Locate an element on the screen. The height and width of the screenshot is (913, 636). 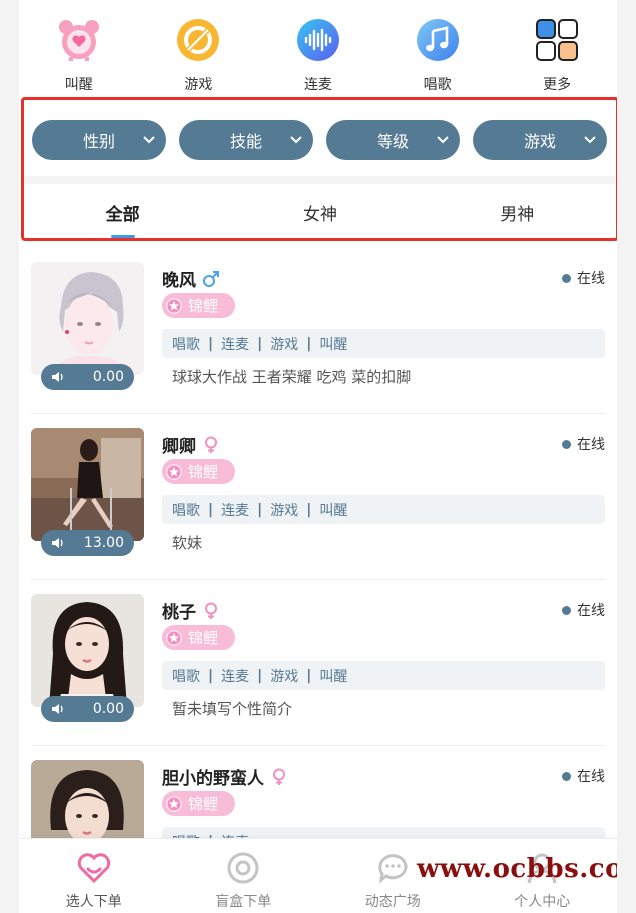
filter-label: 技能 is located at coordinates (245, 141).